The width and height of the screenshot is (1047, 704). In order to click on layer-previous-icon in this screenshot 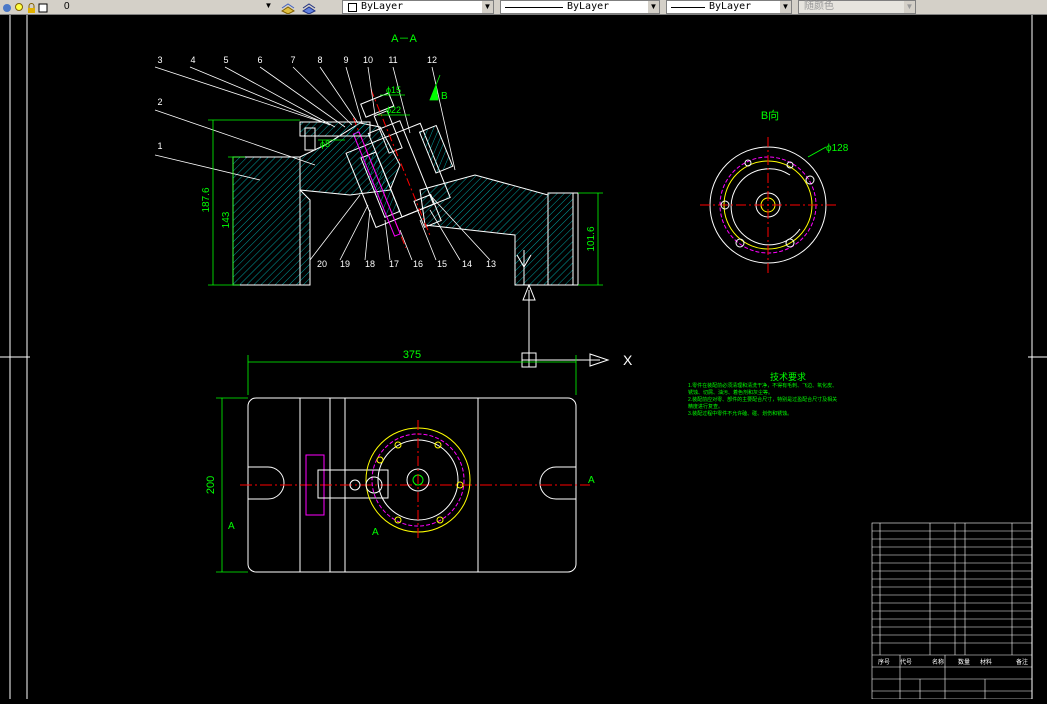, I will do `click(309, 8)`.